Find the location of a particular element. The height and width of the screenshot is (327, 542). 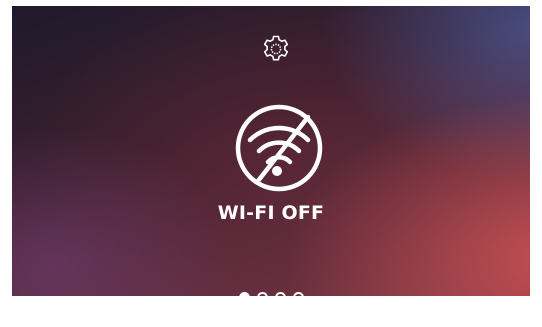

gear-icon is located at coordinates (276, 48).